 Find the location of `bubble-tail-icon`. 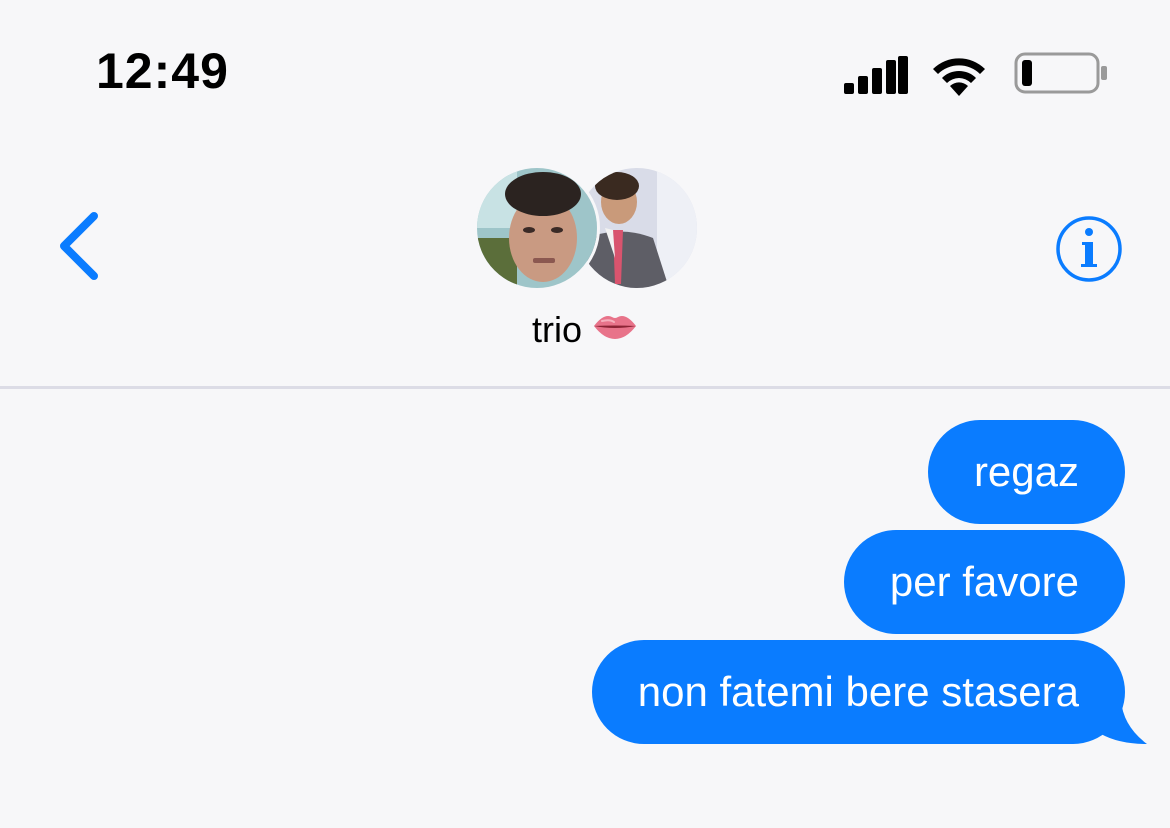

bubble-tail-icon is located at coordinates (1124, 722).